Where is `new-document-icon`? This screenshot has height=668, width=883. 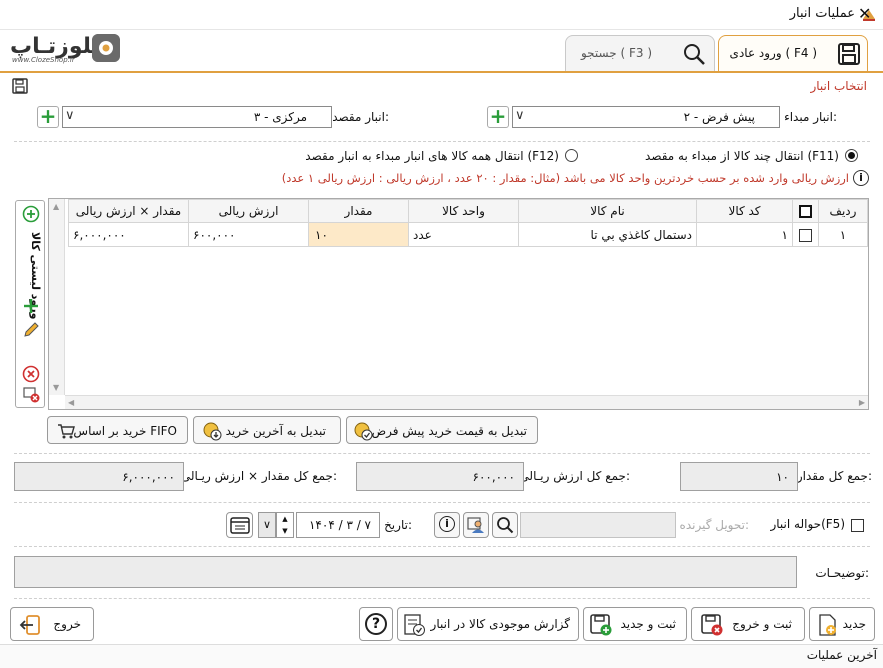
new-document-icon is located at coordinates (827, 625).